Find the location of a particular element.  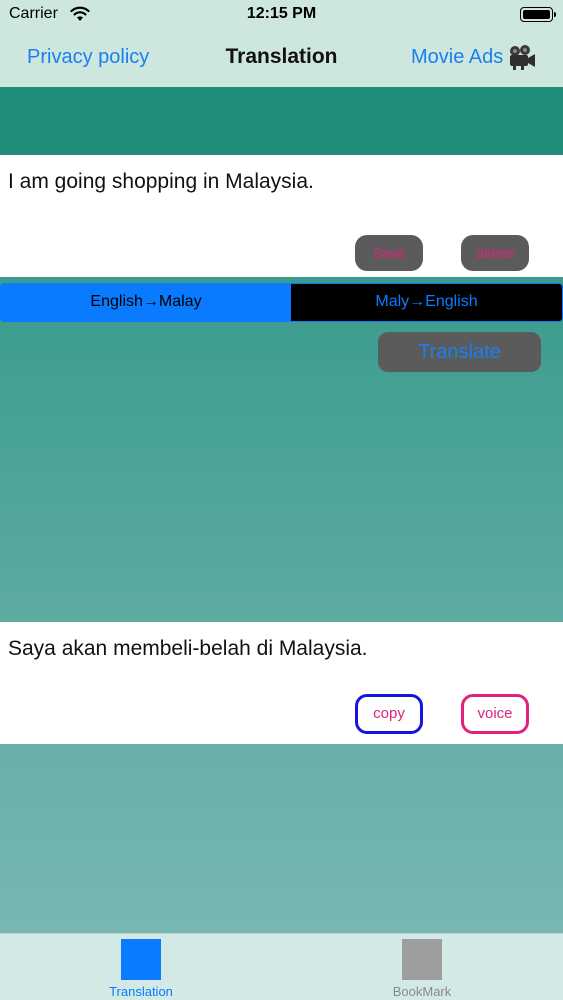

bookmark-tab-icon is located at coordinates (422, 959).